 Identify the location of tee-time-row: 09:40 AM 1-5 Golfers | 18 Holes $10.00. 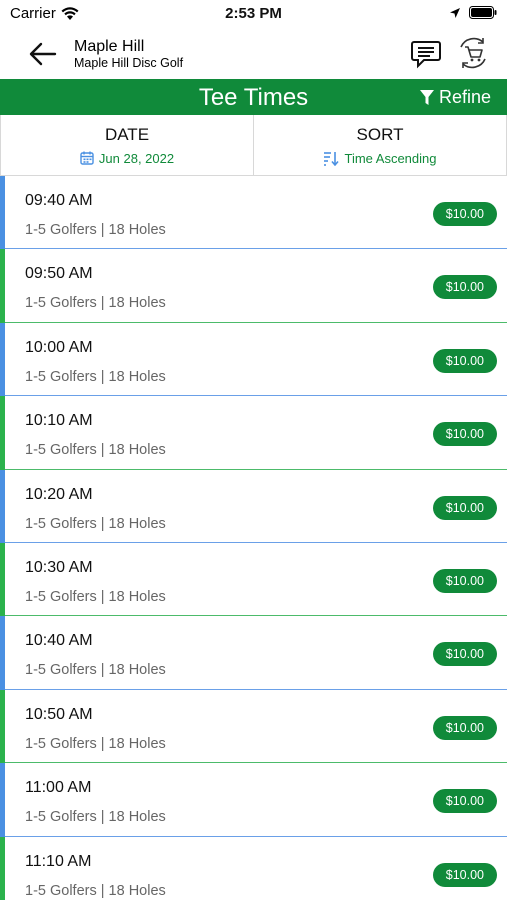
(253, 213).